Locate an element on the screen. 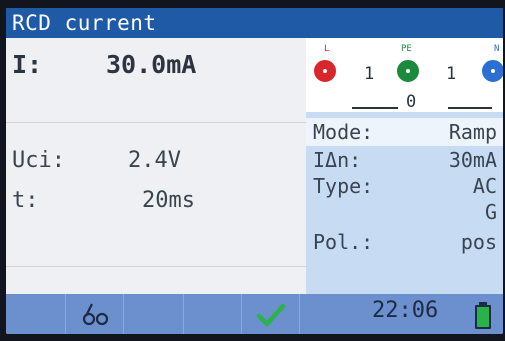 This screenshot has height=341, width=505. page-title: RCD current is located at coordinates (84, 23).